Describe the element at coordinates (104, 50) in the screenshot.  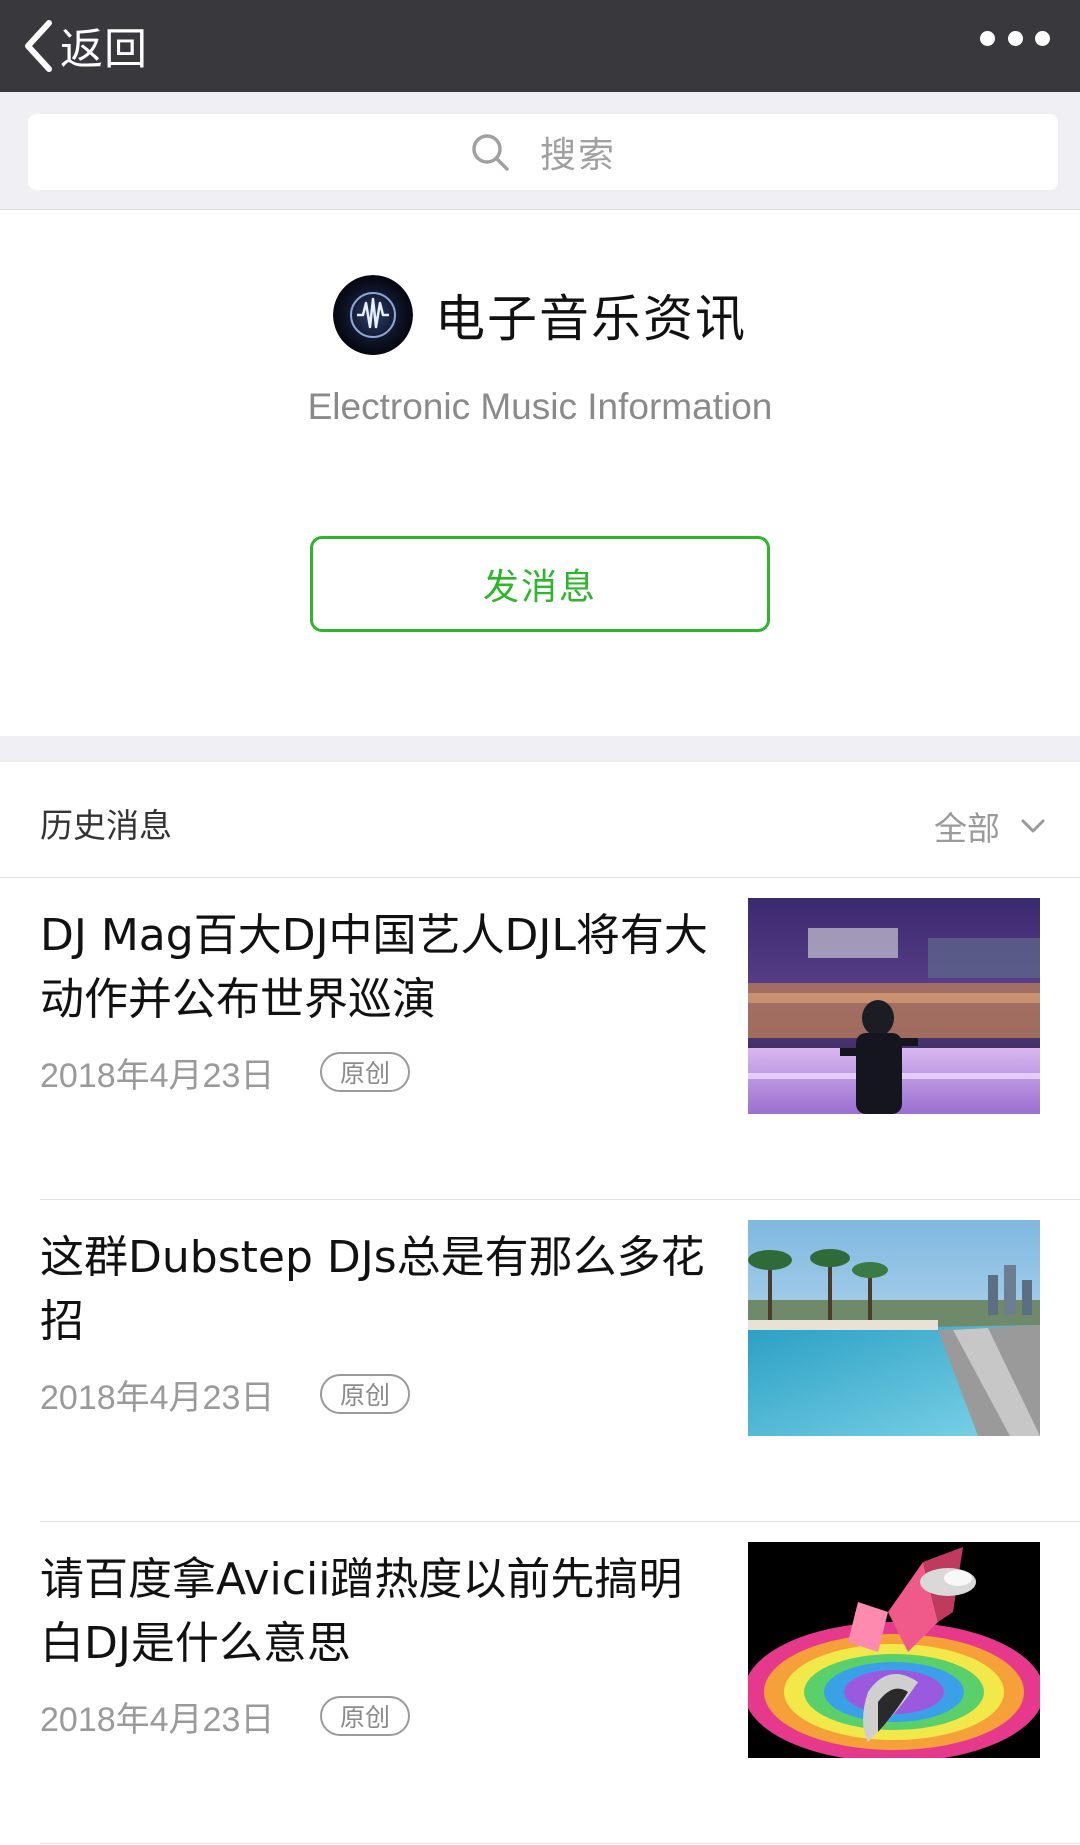
I see `back-label: 返回` at that location.